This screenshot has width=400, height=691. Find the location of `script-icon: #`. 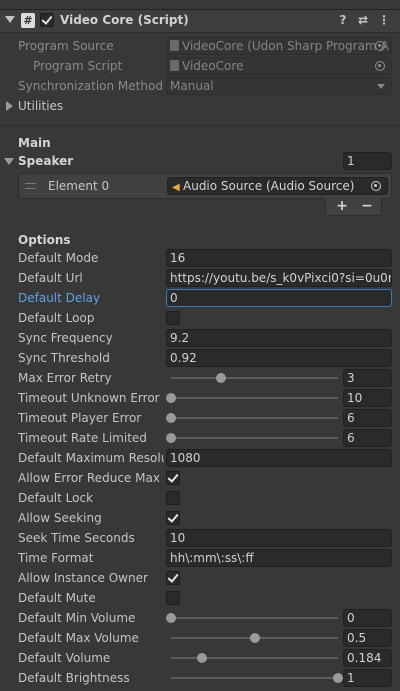

script-icon: # is located at coordinates (28, 20).